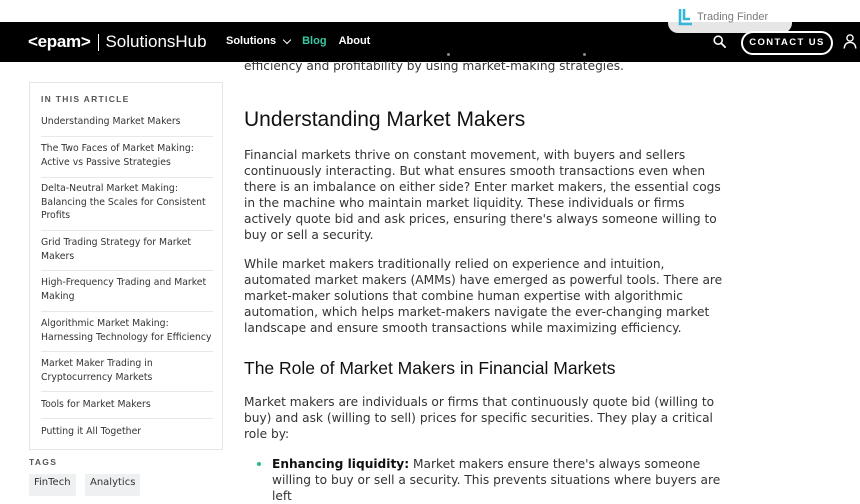 This screenshot has height=504, width=860. Describe the element at coordinates (127, 405) in the screenshot. I see `toc-item-tools: Tools for Market Makers` at that location.